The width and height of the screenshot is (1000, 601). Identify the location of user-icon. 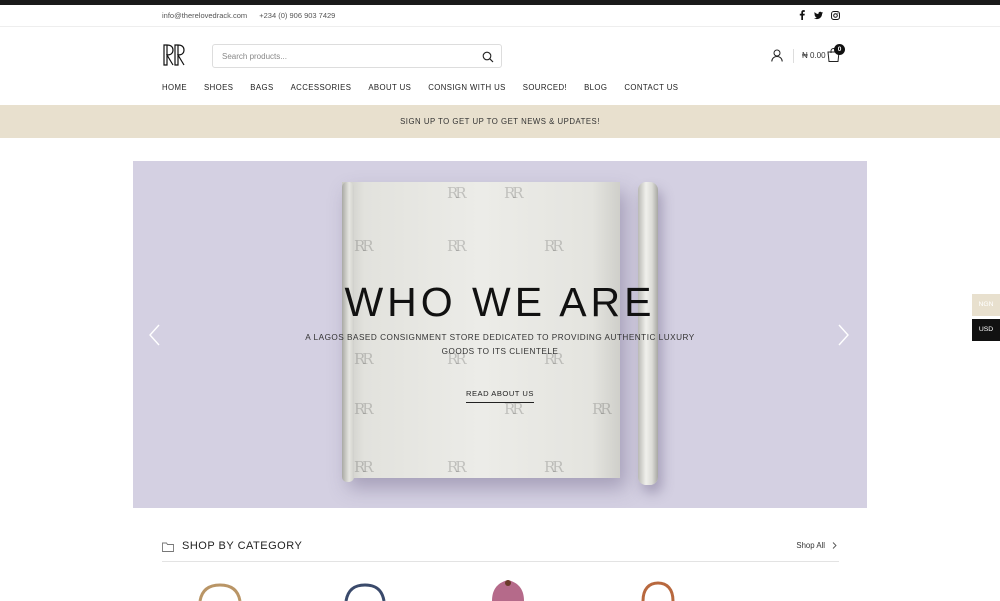
(777, 55).